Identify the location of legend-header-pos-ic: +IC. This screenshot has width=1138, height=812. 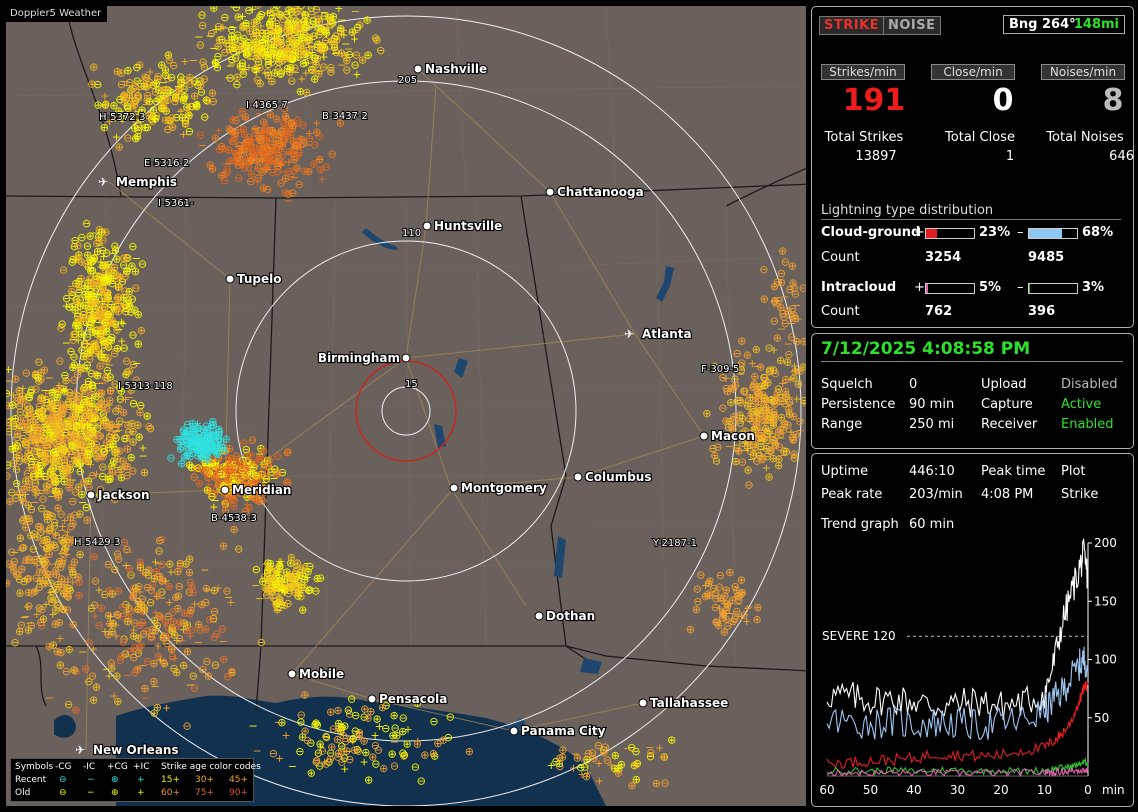
(141, 767).